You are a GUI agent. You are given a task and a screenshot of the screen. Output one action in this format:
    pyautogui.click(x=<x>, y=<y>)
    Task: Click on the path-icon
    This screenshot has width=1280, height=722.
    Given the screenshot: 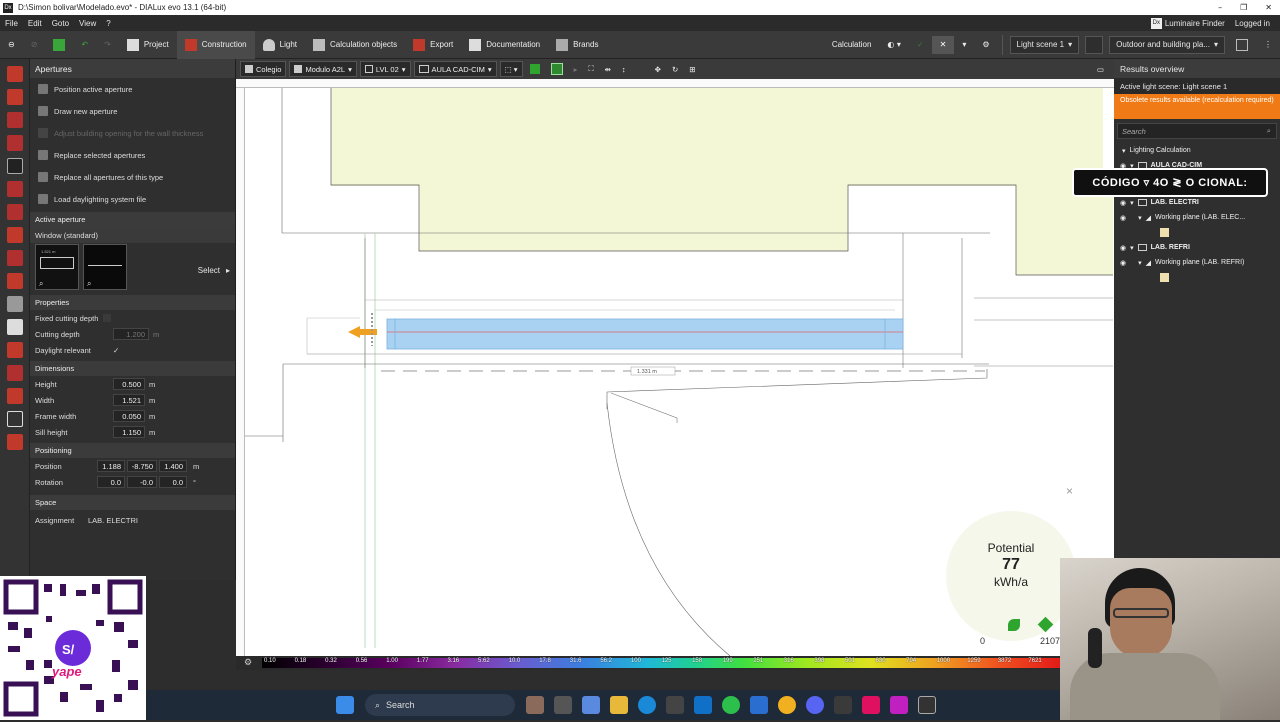 What is the action you would take?
    pyautogui.click(x=14, y=373)
    